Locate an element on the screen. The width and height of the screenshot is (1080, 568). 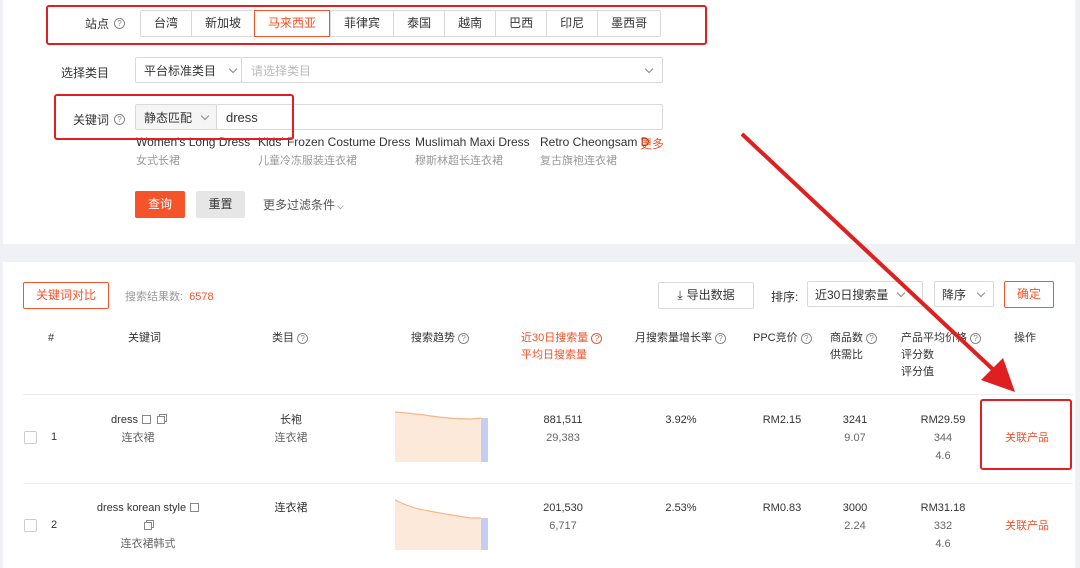
row-keyword: dress 连衣裙 is located at coordinates (138, 429).